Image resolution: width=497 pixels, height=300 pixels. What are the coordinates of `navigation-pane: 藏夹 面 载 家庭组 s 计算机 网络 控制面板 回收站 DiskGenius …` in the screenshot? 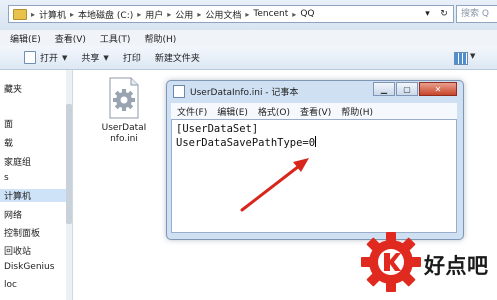 It's located at (36, 185).